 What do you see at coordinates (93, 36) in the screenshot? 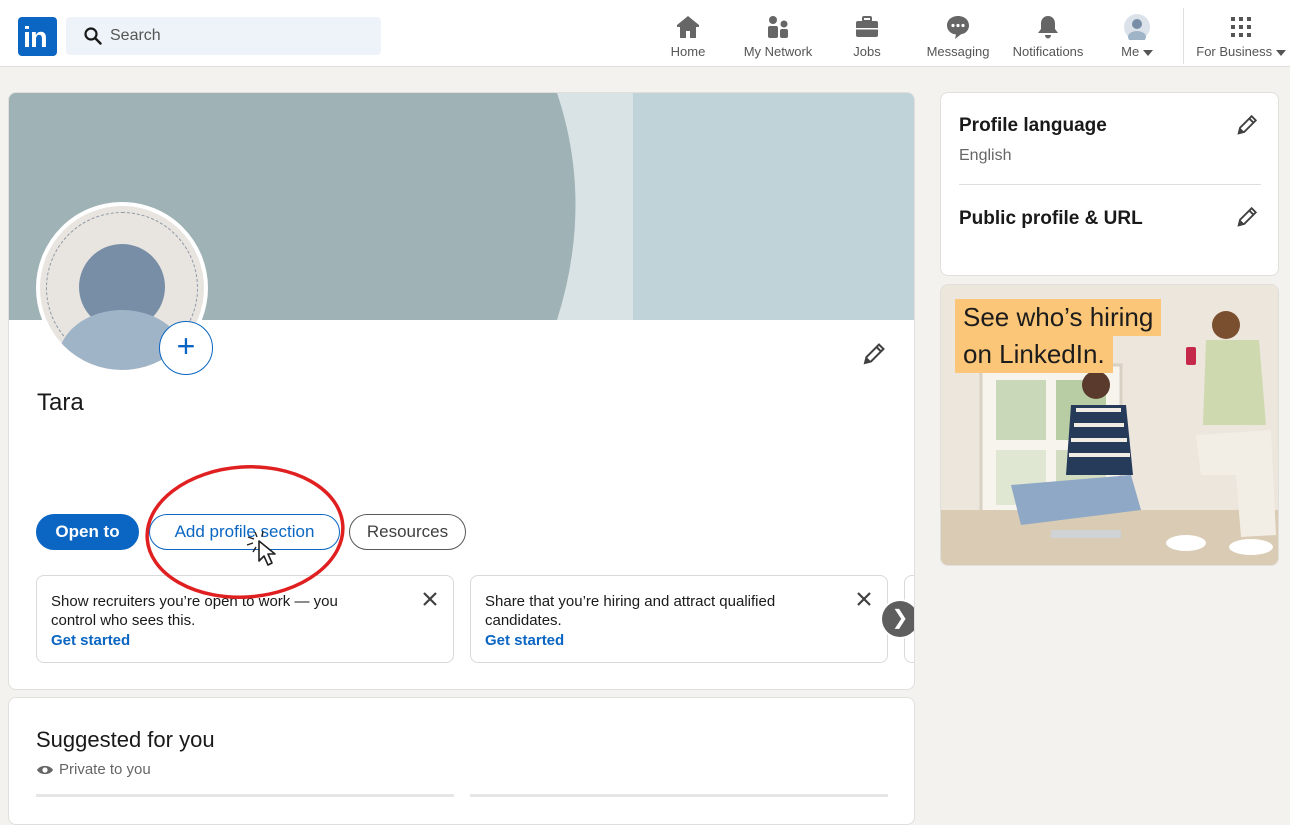
I see `search-icon` at bounding box center [93, 36].